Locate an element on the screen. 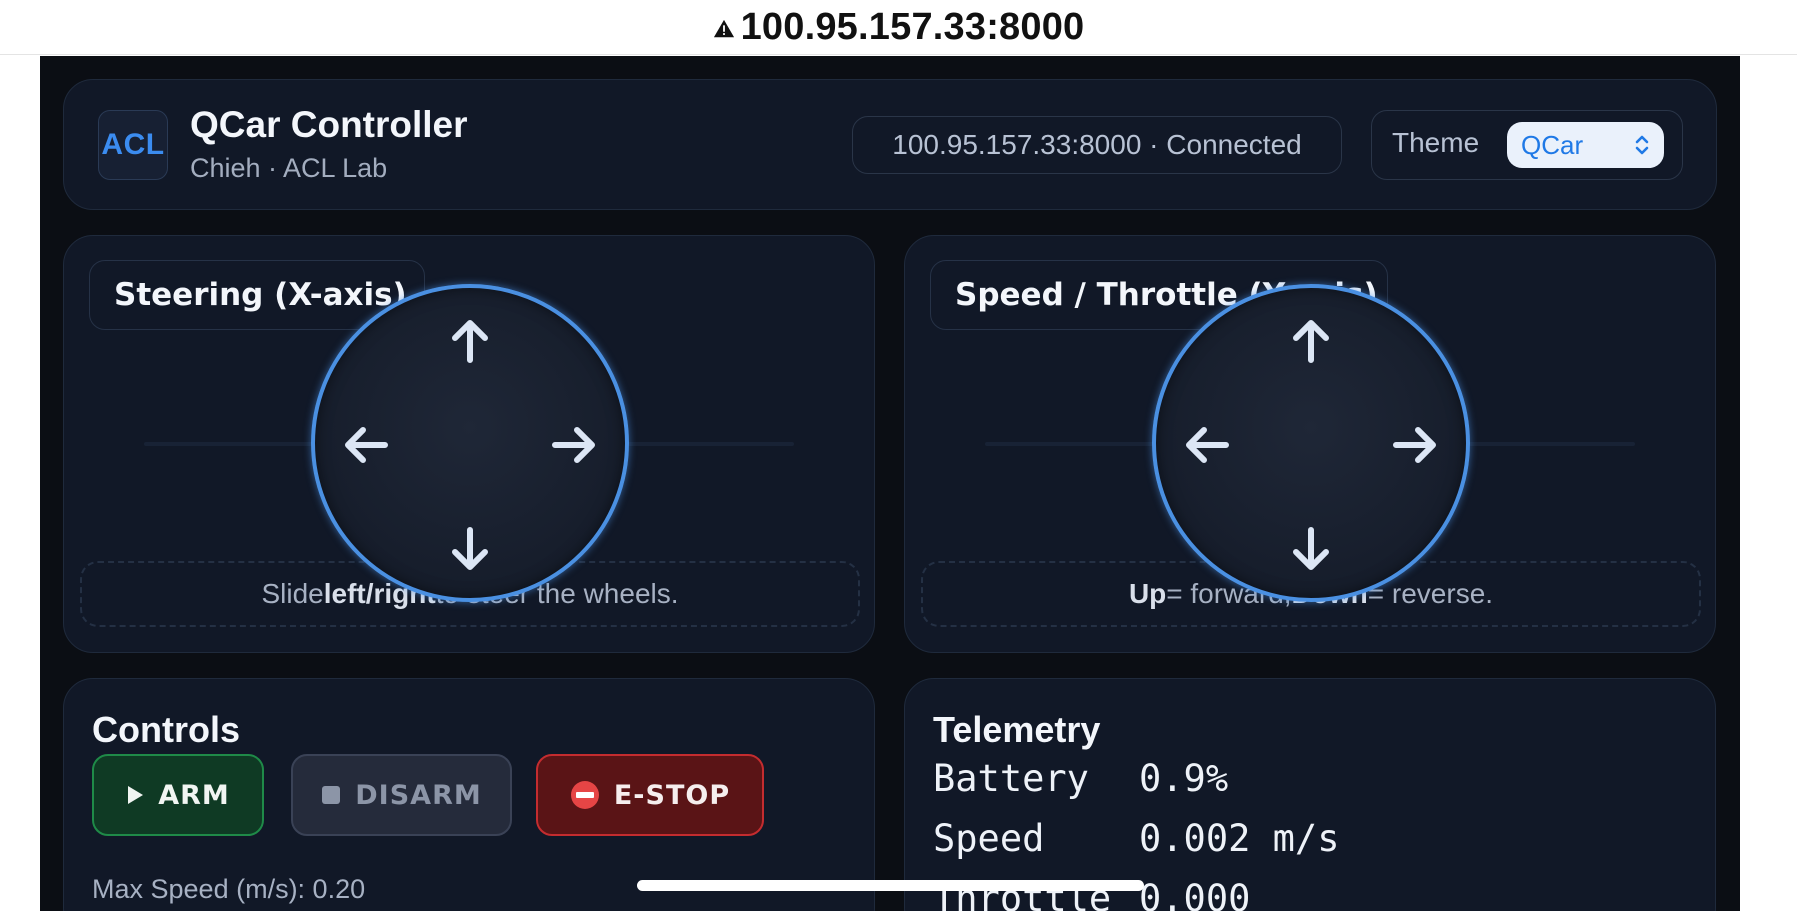 The height and width of the screenshot is (911, 1797). theme-select: QCar is located at coordinates (1585, 145).